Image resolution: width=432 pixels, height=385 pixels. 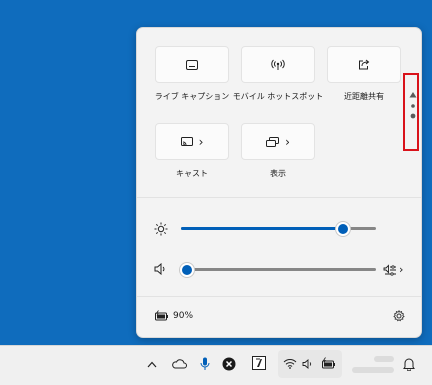 I want to click on project-tile: ›, so click(x=278, y=141).